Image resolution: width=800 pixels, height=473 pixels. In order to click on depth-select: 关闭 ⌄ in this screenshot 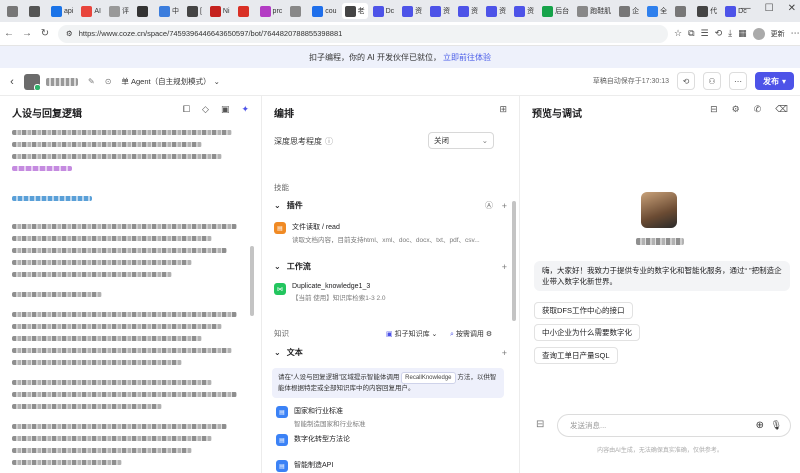, I will do `click(461, 140)`.